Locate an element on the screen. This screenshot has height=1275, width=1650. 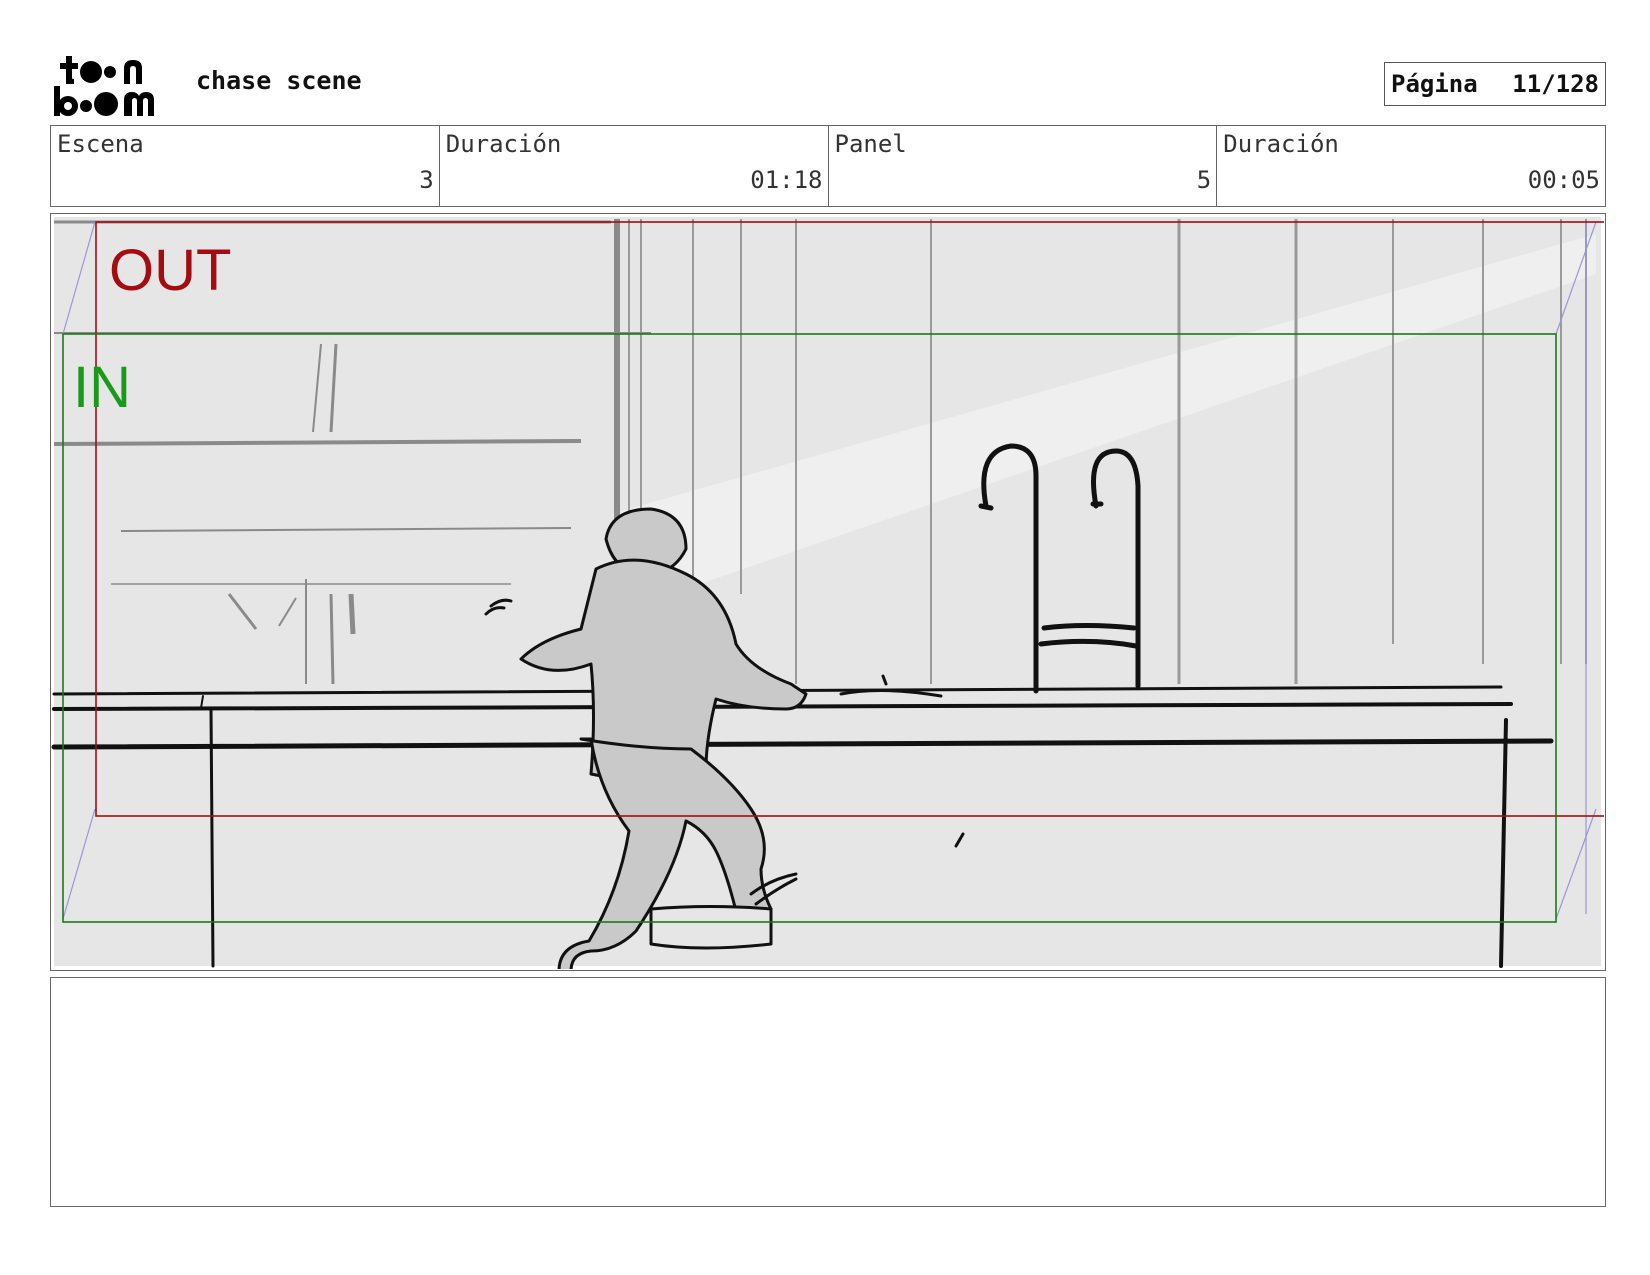
scene-duration-label: Duración is located at coordinates (503, 144).